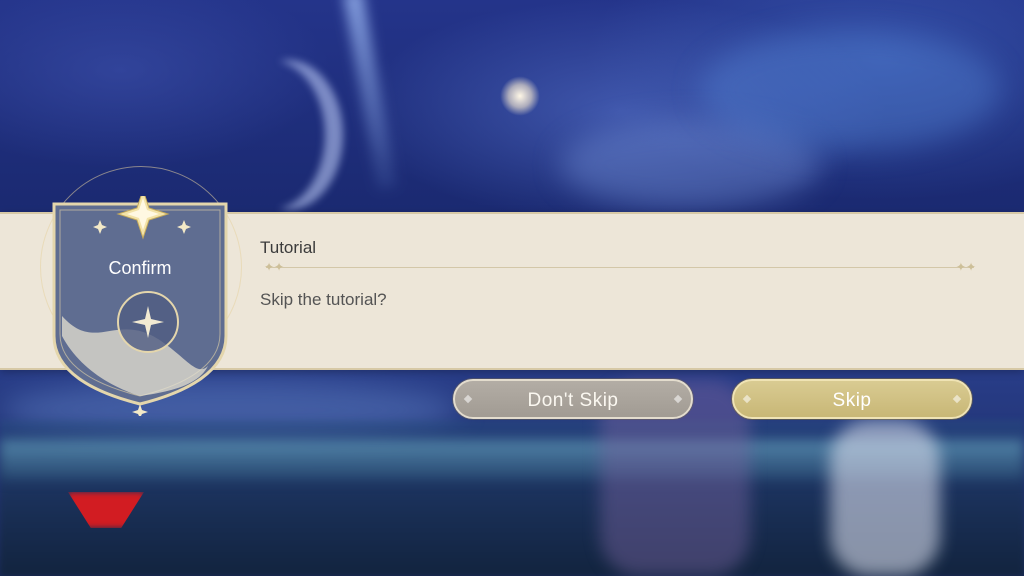 The image size is (1024, 576). What do you see at coordinates (520, 96) in the screenshot?
I see `glowing-star-decoration` at bounding box center [520, 96].